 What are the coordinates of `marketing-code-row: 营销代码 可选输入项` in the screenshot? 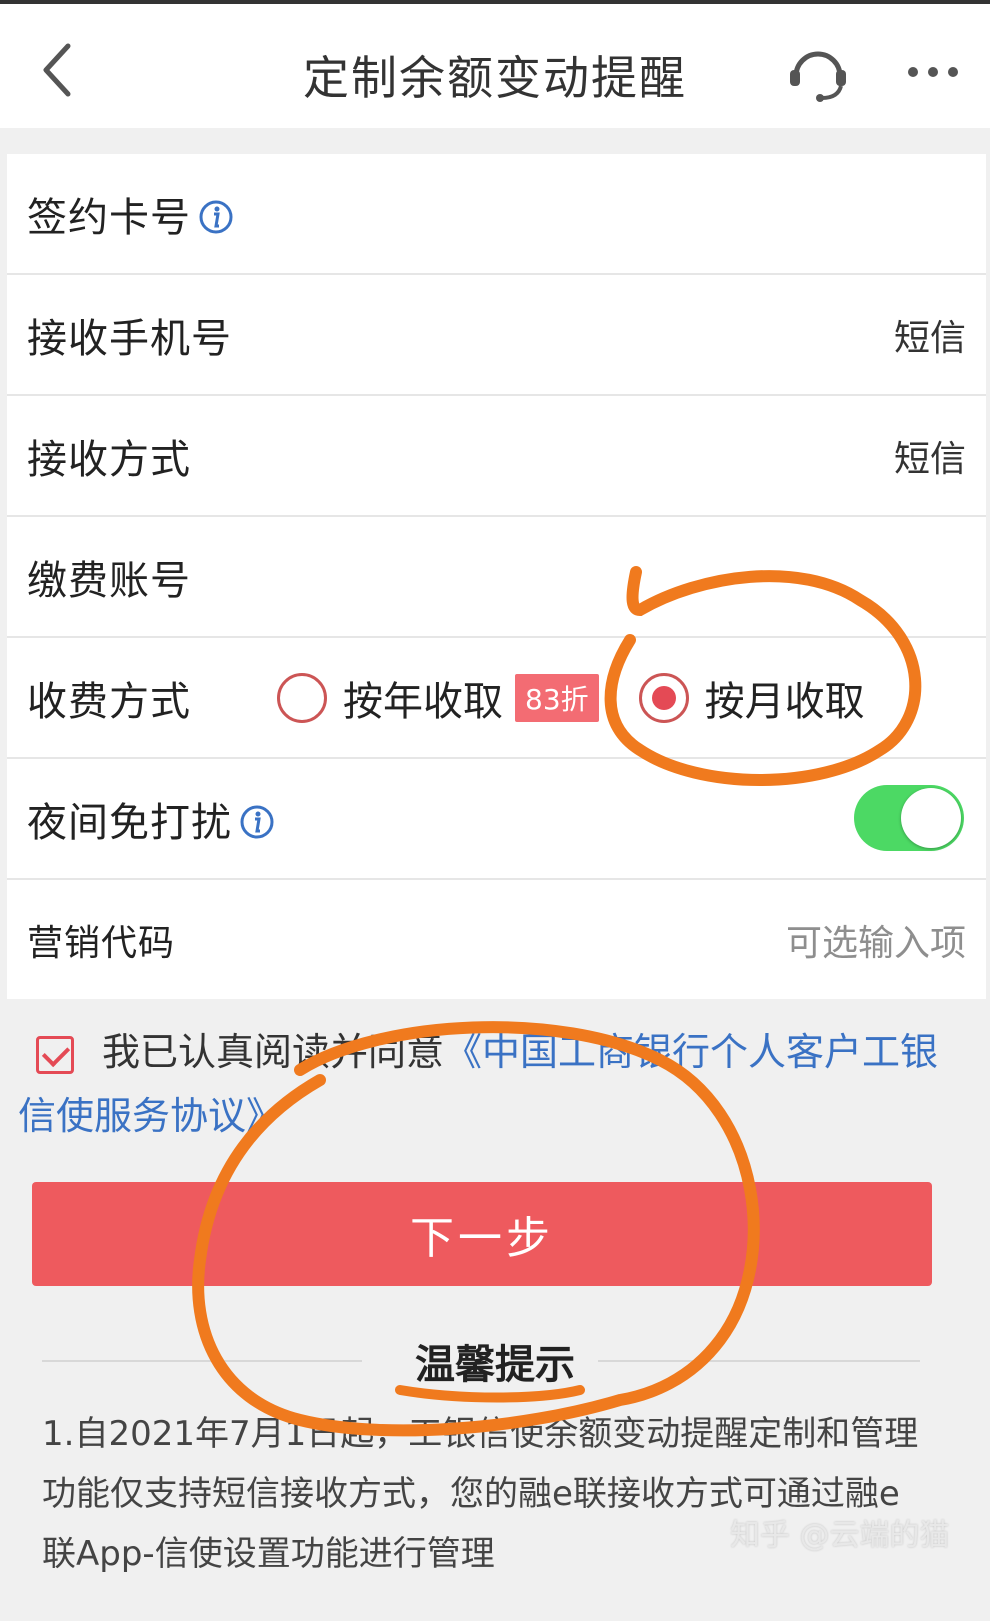 It's located at (496, 939).